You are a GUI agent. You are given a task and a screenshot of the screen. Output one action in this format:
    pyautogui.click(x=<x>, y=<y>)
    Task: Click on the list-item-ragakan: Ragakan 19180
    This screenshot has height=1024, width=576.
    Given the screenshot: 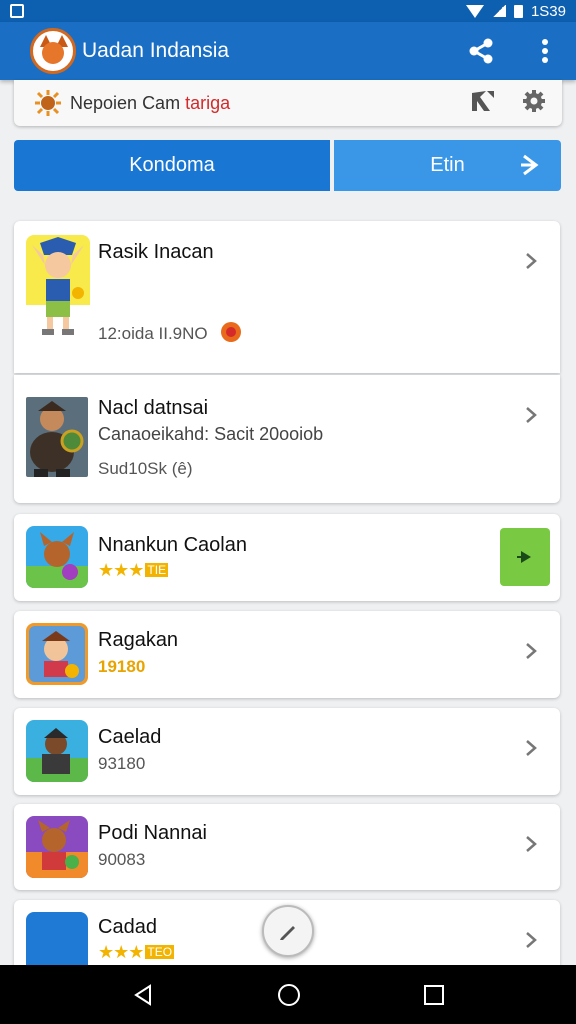 What is the action you would take?
    pyautogui.click(x=287, y=654)
    